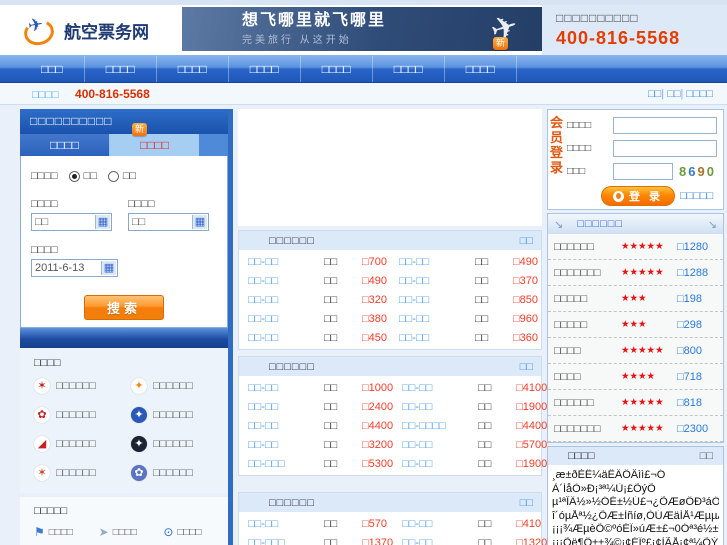 The image size is (727, 545). Describe the element at coordinates (90, 176) in the screenshot. I see `one-way-label: □□` at that location.